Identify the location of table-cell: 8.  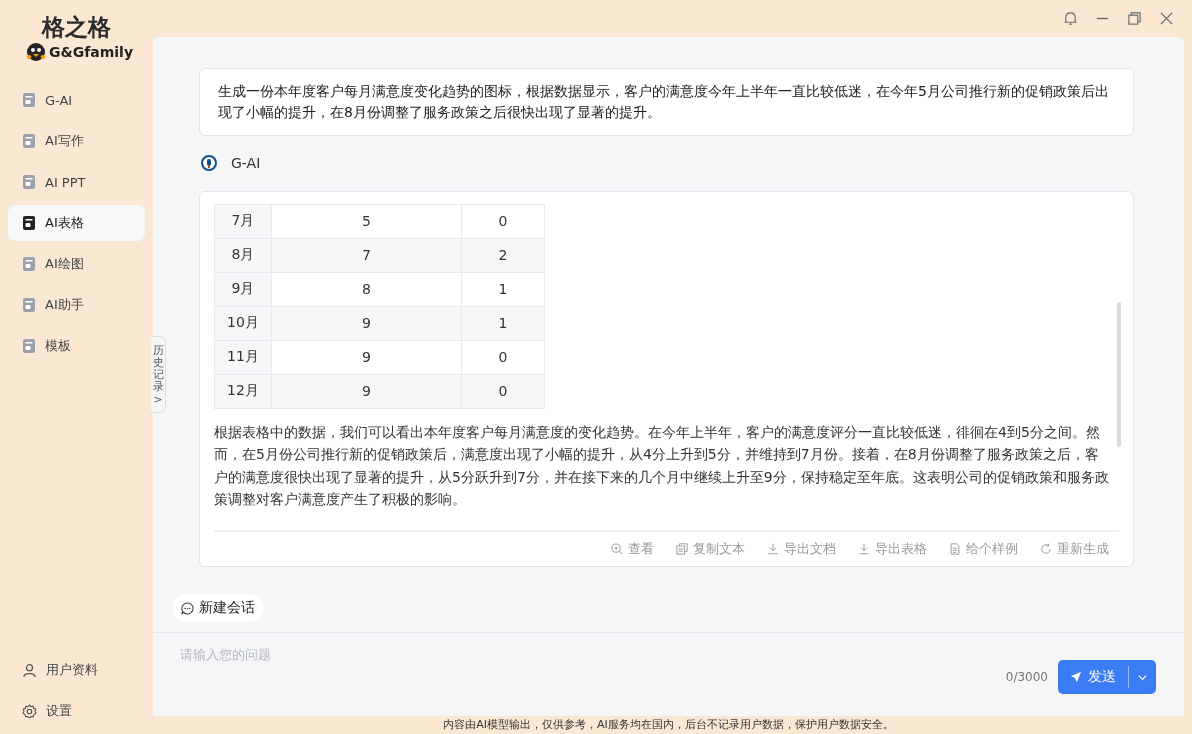
(366, 289).